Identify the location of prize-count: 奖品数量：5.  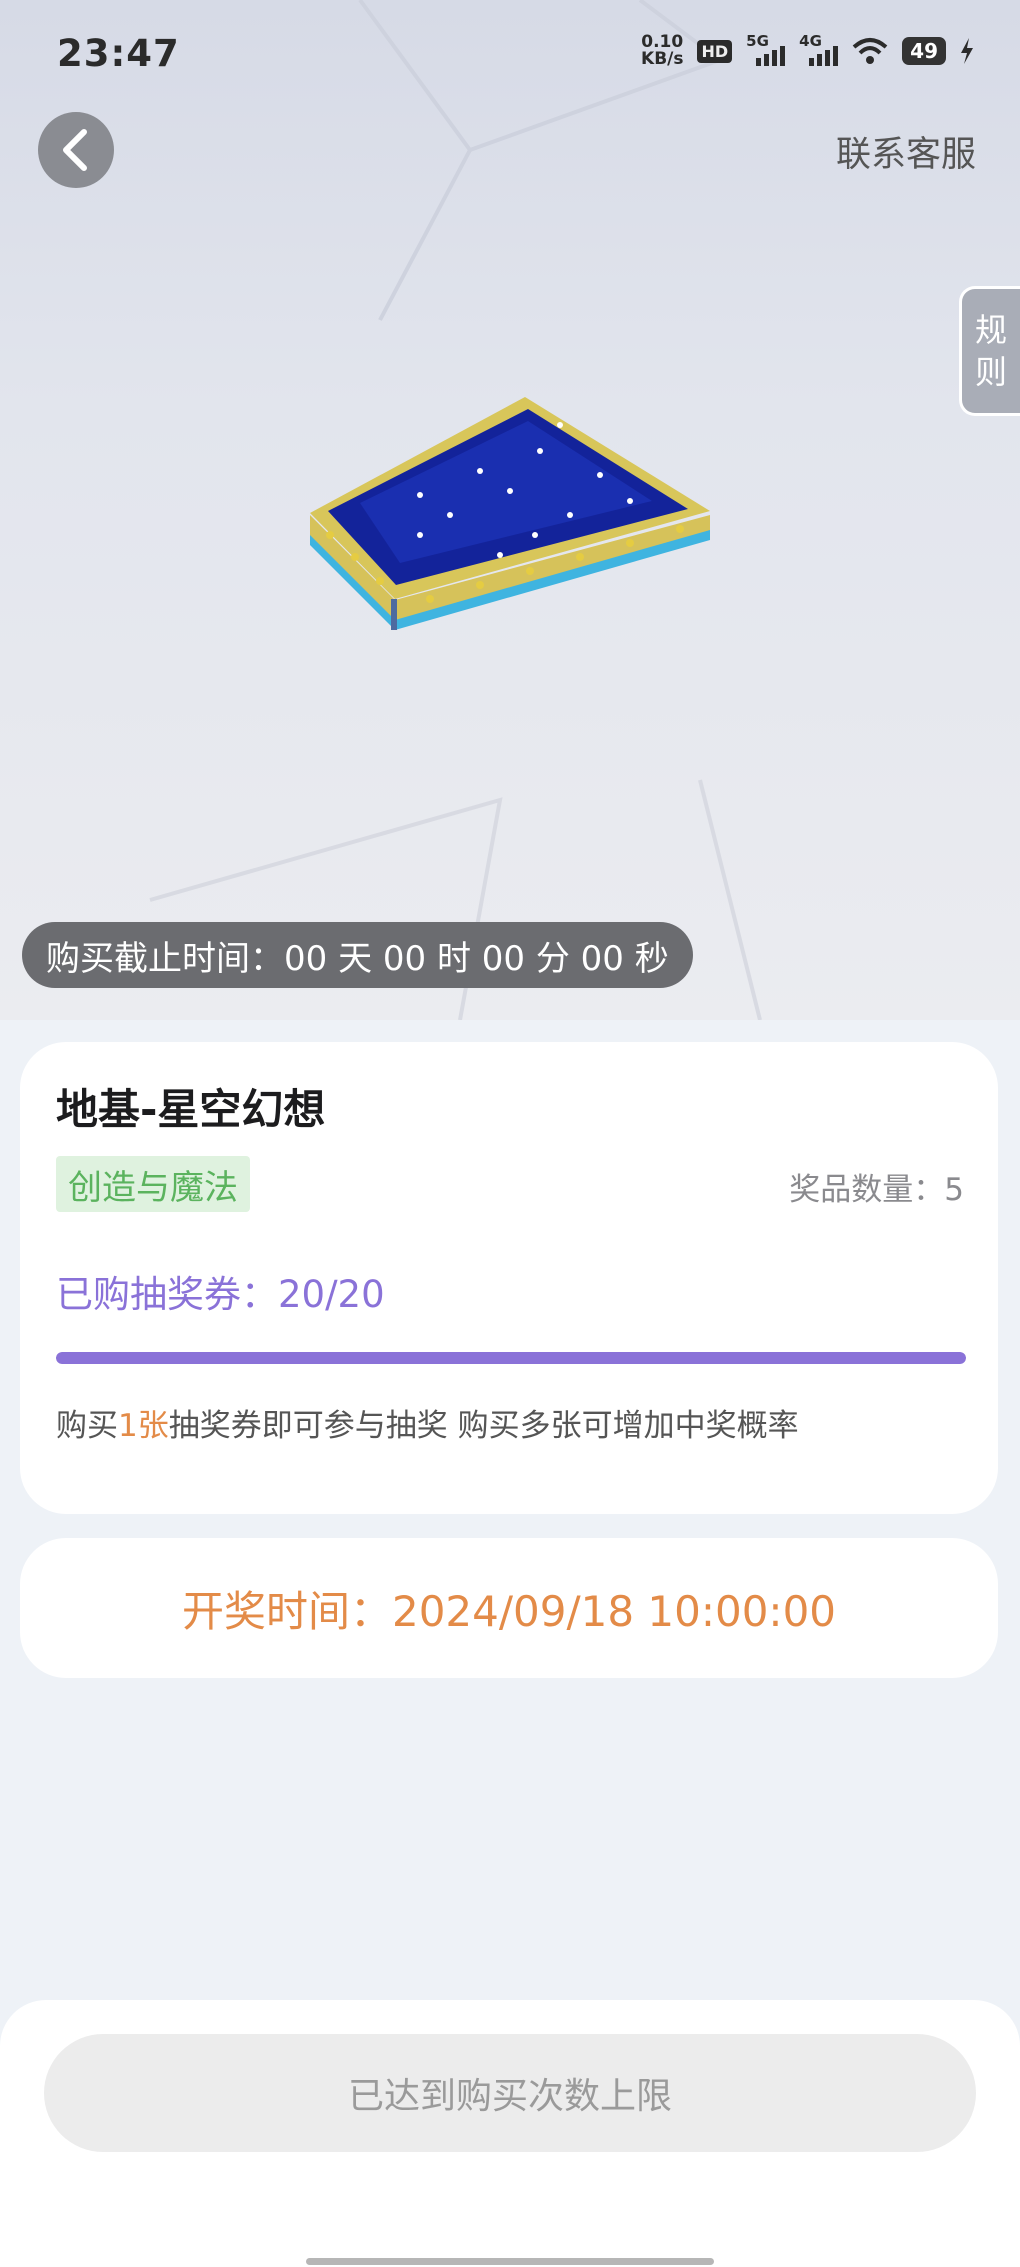
(876, 1190).